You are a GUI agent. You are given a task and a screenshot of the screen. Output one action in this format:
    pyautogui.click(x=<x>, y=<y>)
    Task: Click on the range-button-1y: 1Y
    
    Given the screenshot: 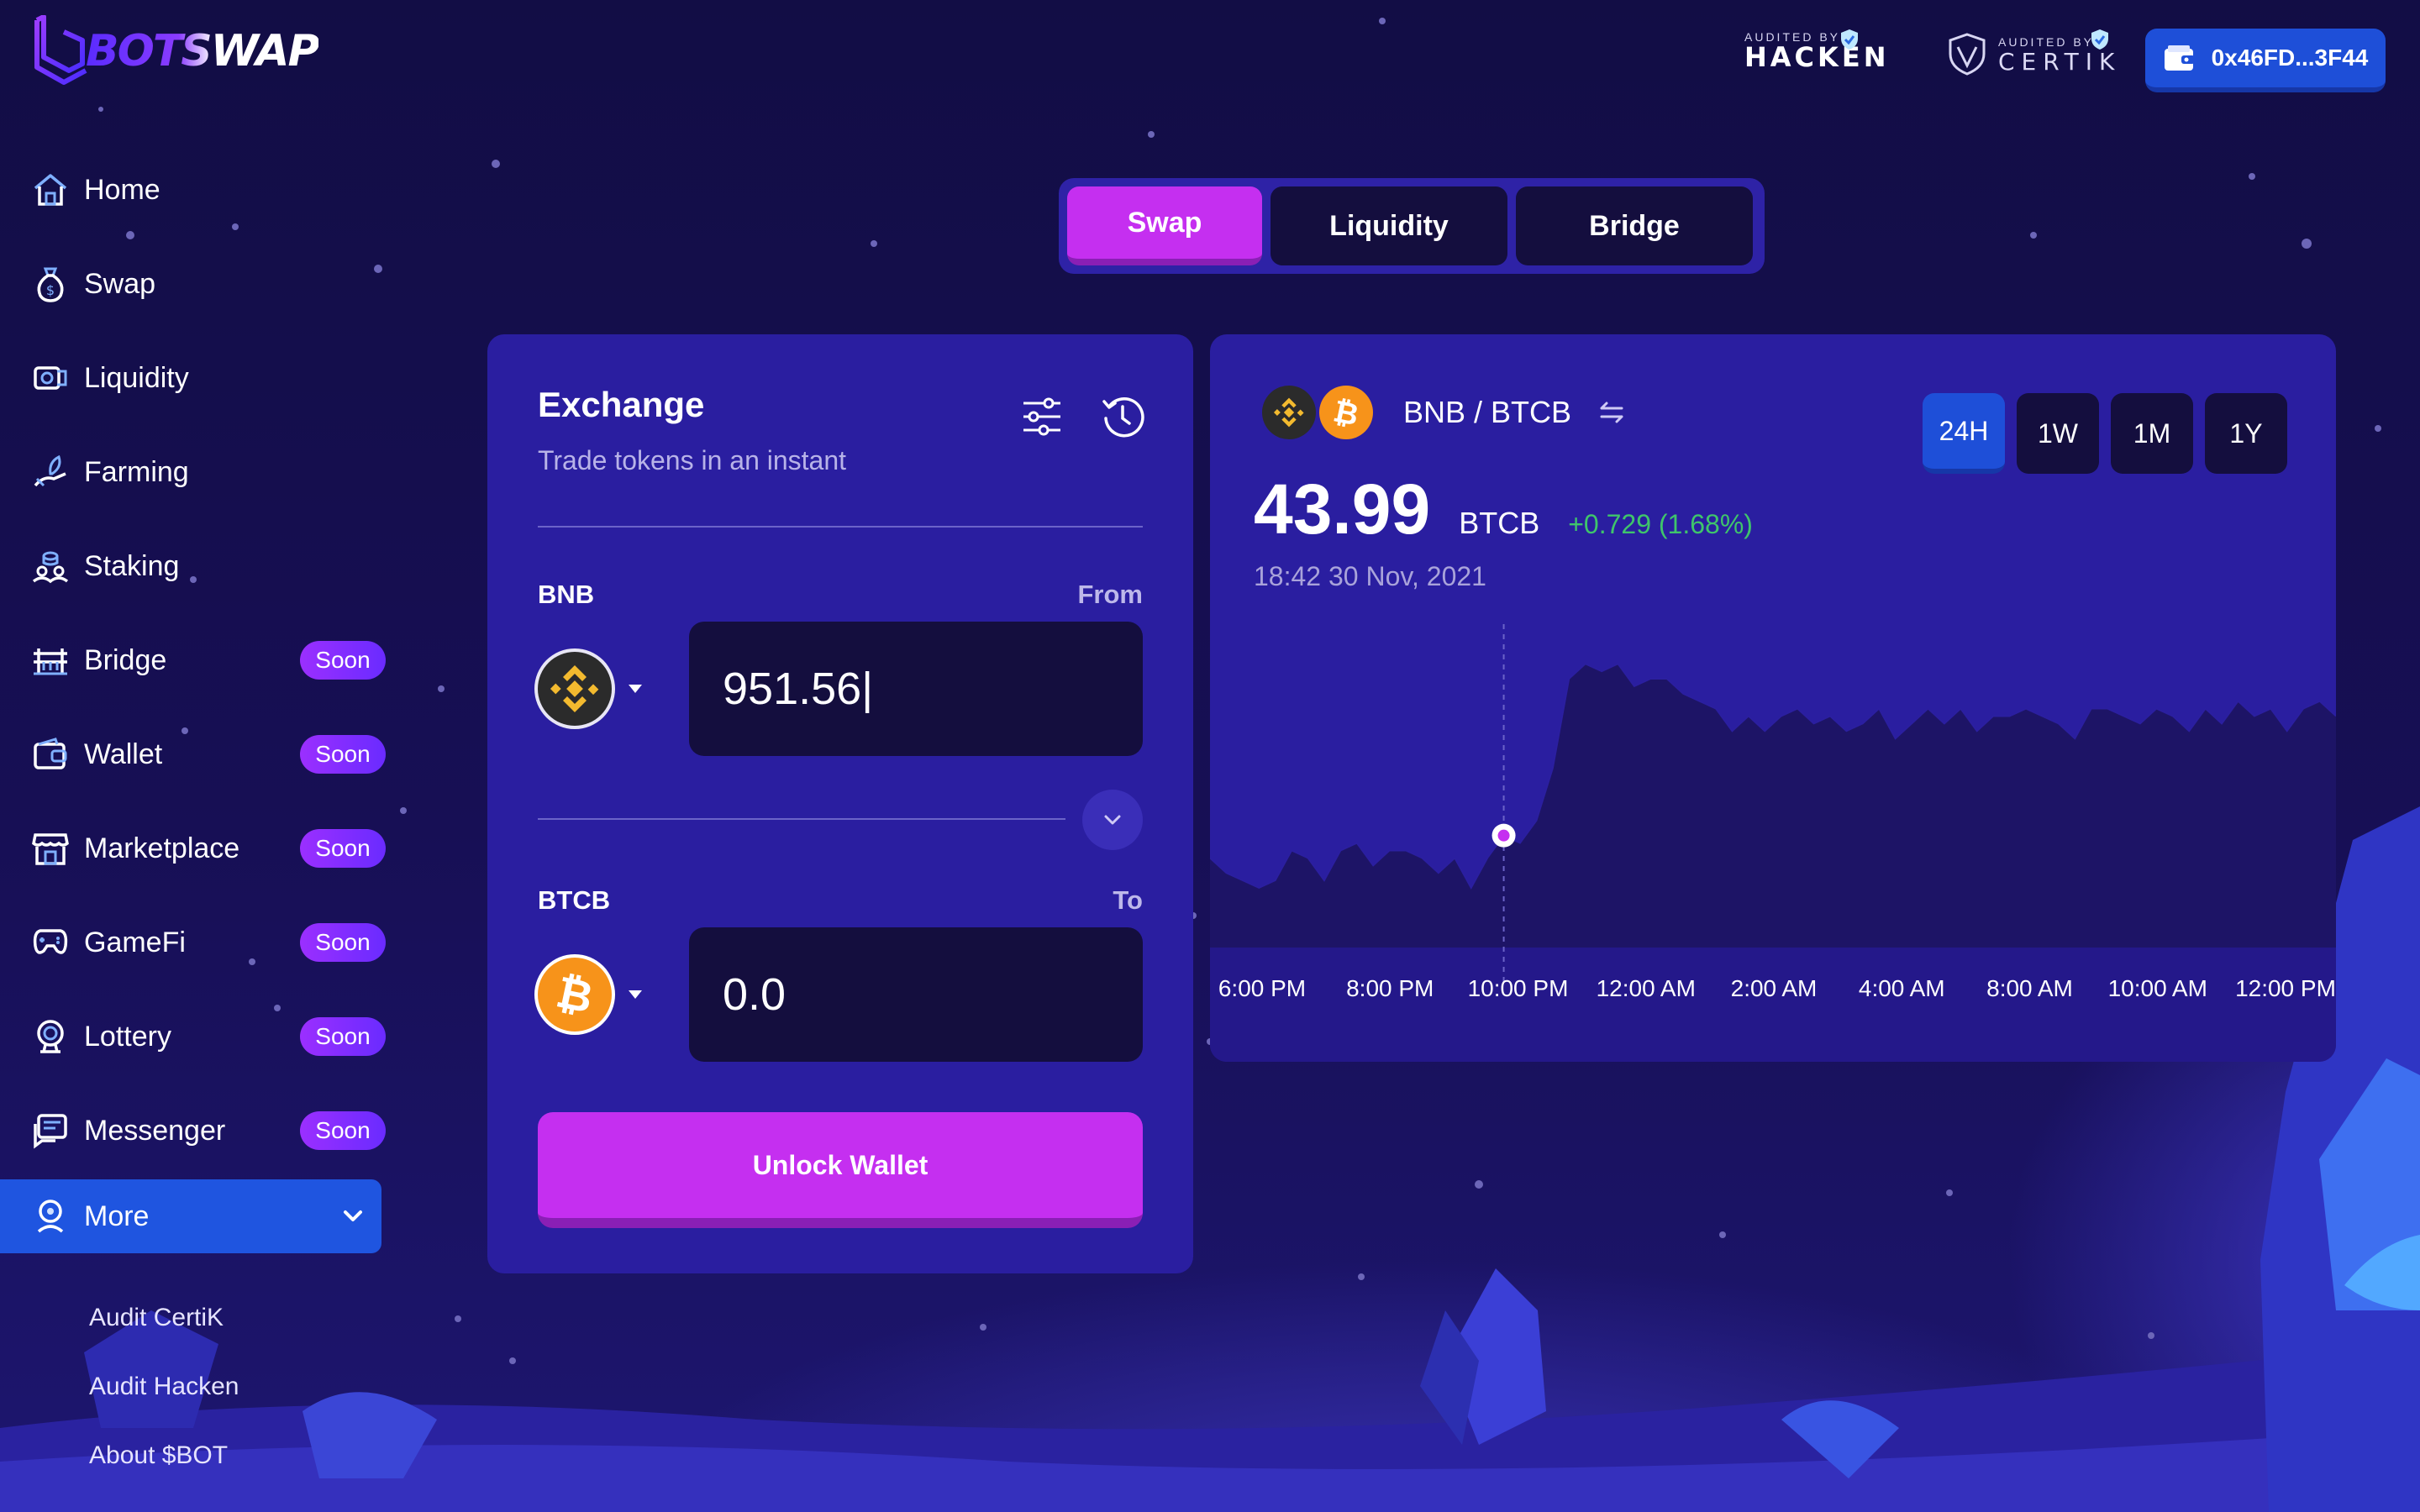 What is the action you would take?
    pyautogui.click(x=2246, y=433)
    